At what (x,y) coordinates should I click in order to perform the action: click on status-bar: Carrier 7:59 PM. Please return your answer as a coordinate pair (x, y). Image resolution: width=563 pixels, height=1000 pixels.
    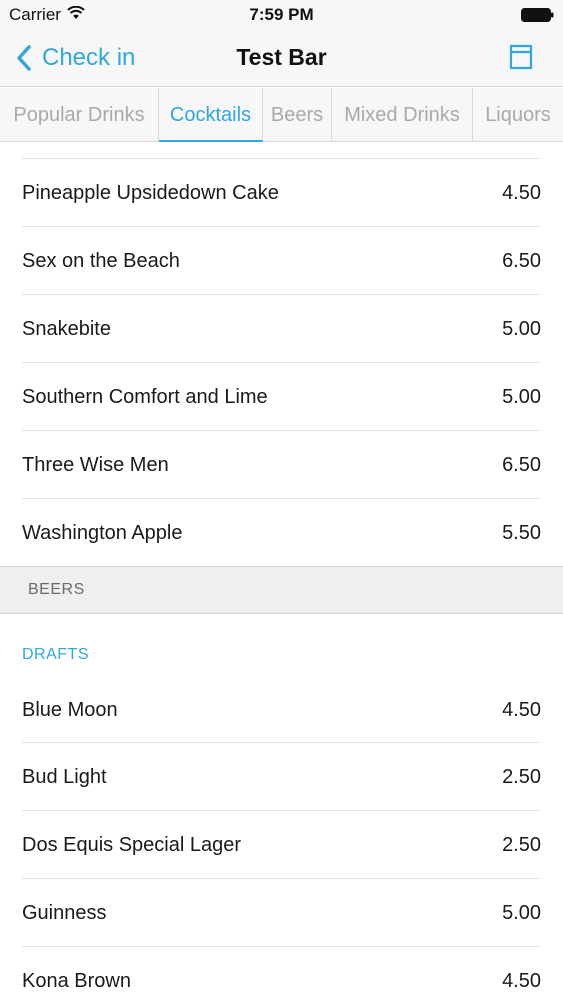
    Looking at the image, I should click on (281, 15).